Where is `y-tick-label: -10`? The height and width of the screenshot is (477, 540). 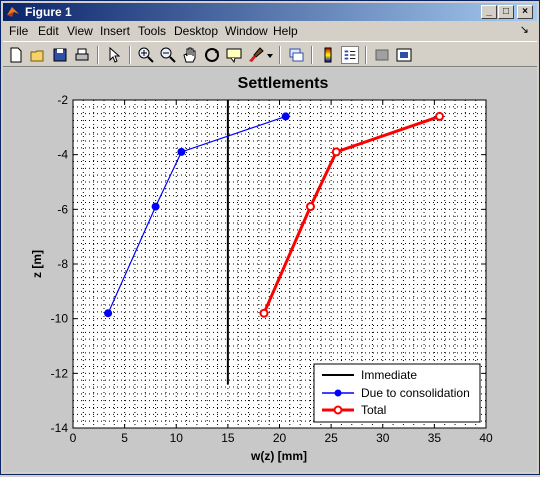 y-tick-label: -10 is located at coordinates (60, 319).